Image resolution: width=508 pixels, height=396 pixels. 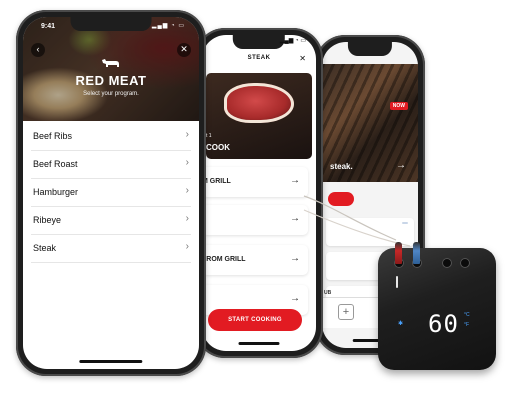 I want to click on status-badge, so click(x=405, y=223).